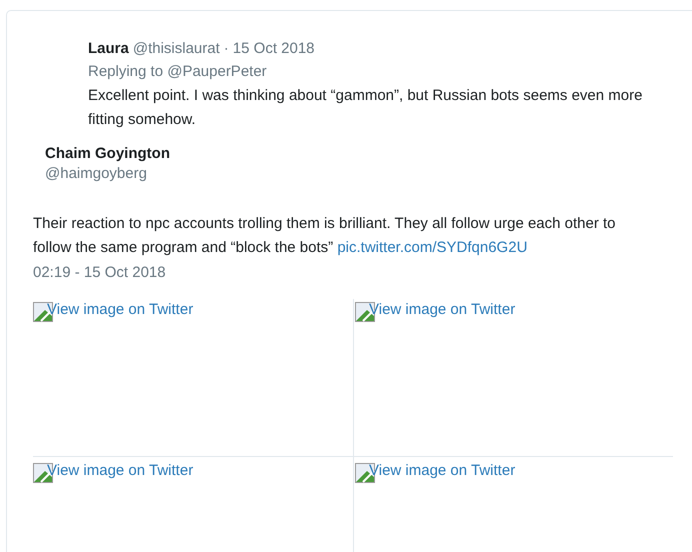 The image size is (692, 552). I want to click on author-name: Chaim Goyington, so click(107, 154).